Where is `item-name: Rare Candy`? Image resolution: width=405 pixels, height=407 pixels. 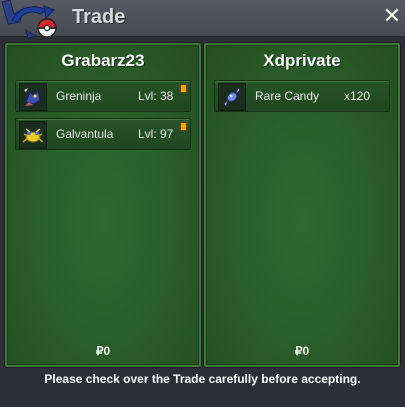 item-name: Rare Candy is located at coordinates (287, 96).